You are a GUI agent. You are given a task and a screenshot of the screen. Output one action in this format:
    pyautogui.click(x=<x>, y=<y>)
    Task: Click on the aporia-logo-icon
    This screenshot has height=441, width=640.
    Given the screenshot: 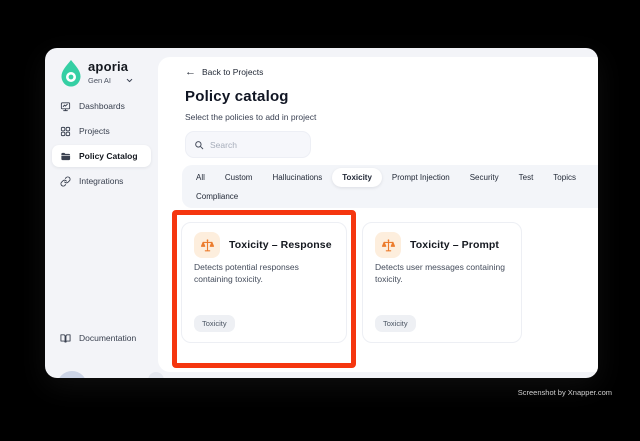 What is the action you would take?
    pyautogui.click(x=71, y=73)
    